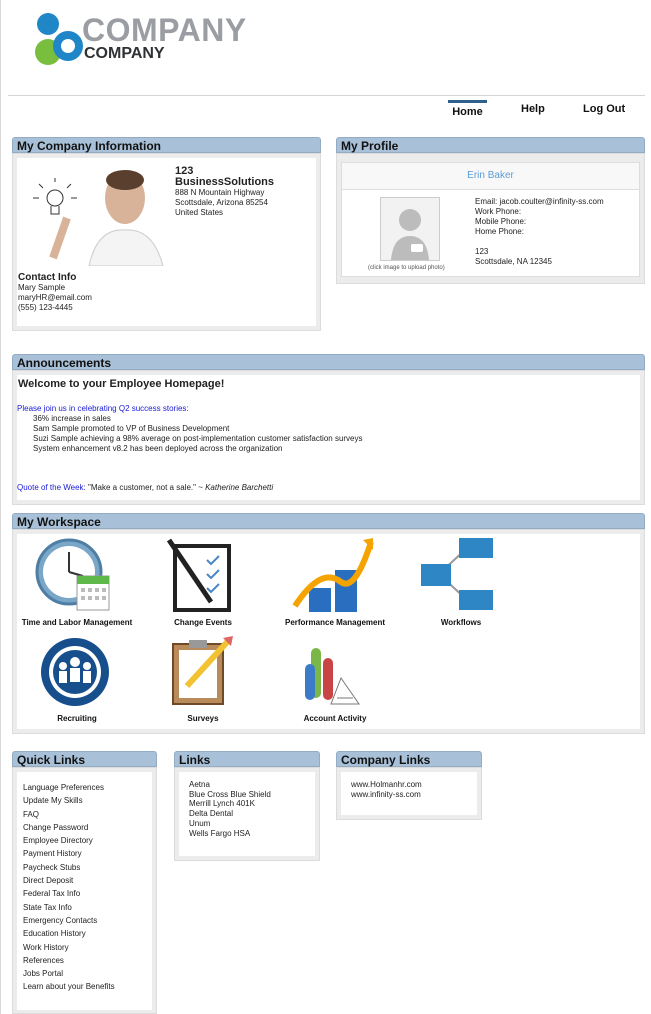  Describe the element at coordinates (87, 867) in the screenshot. I see `quick-link: Paycheck Stubs` at that location.